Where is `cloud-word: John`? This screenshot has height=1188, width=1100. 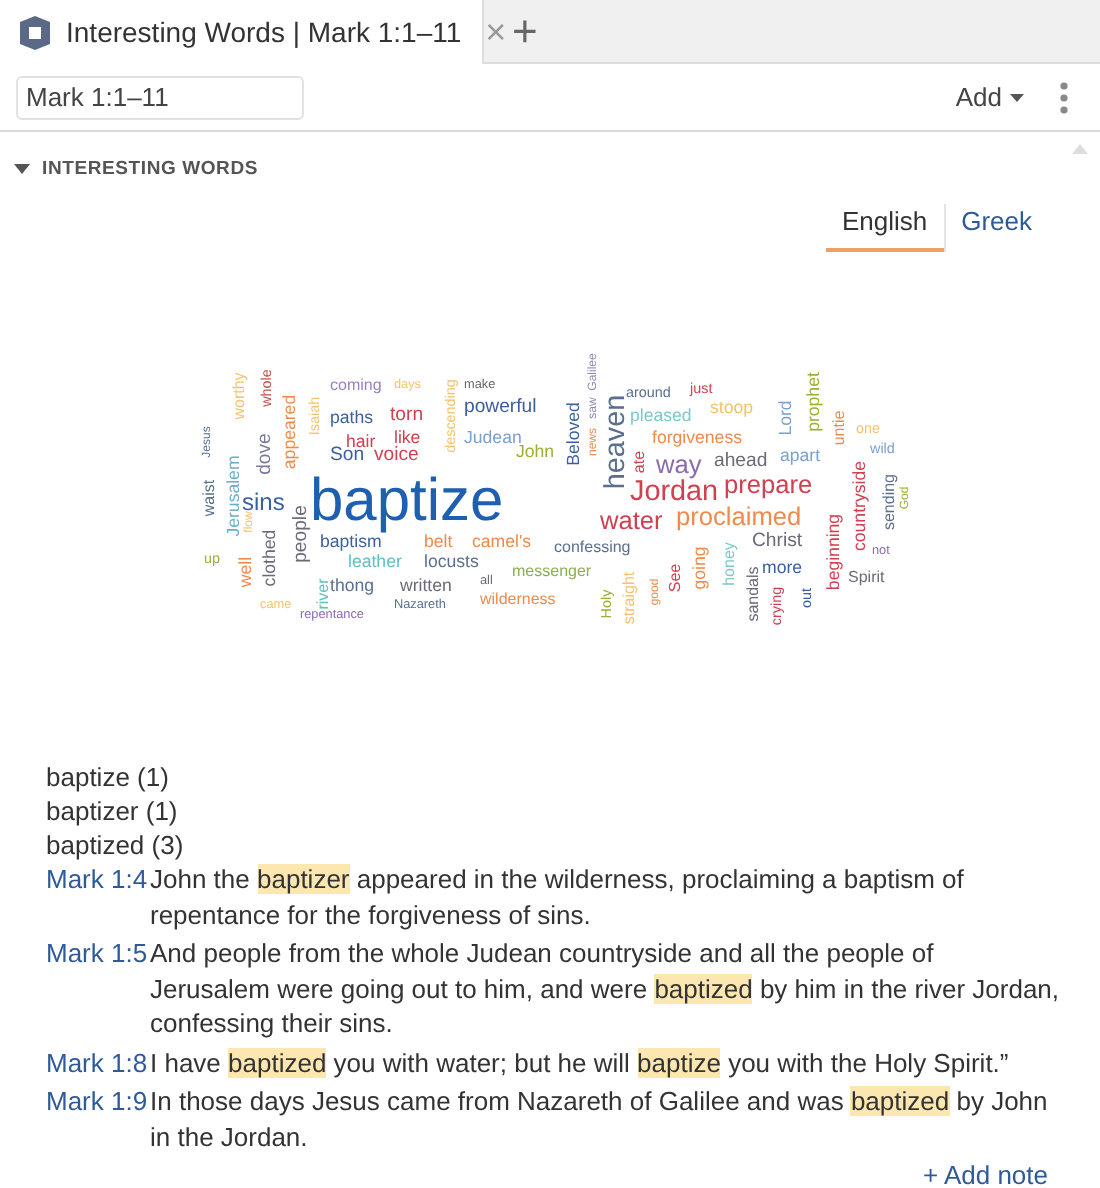 cloud-word: John is located at coordinates (535, 452).